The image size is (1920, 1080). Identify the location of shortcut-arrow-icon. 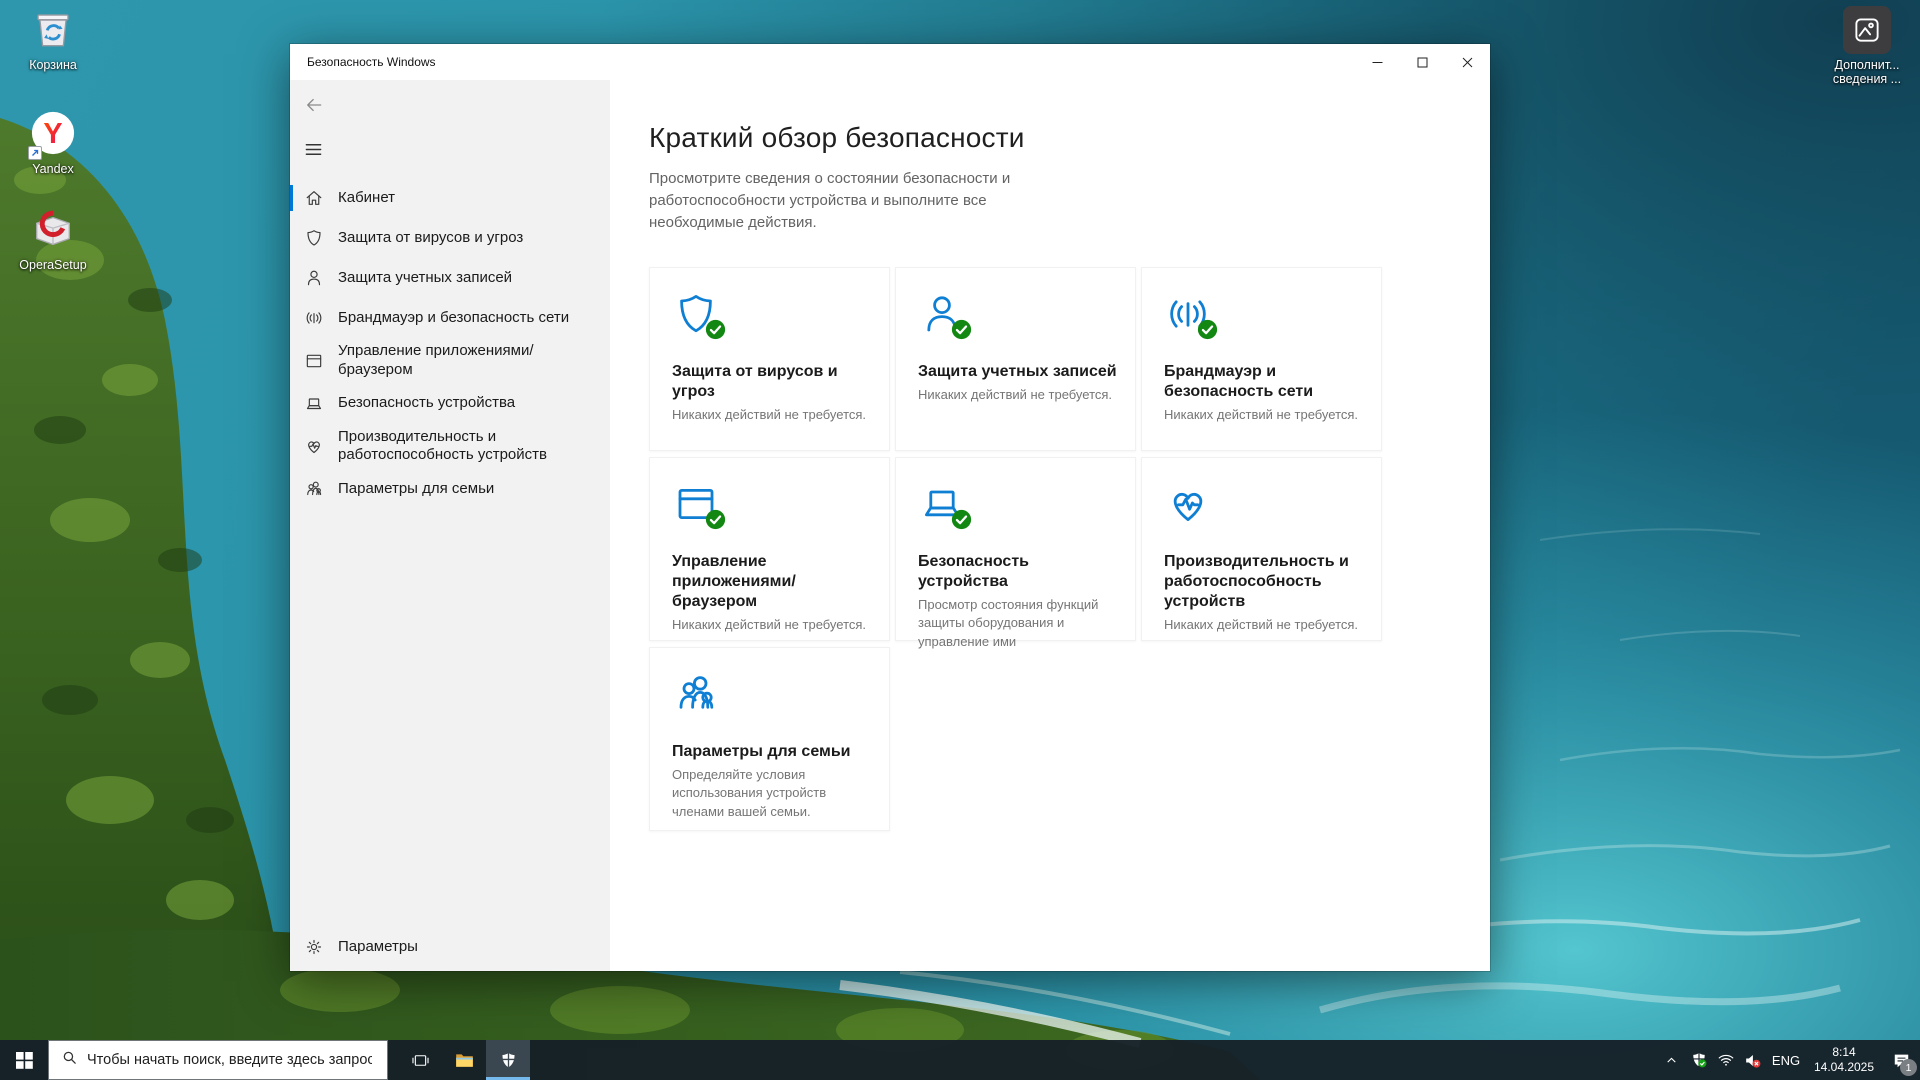
(35, 153).